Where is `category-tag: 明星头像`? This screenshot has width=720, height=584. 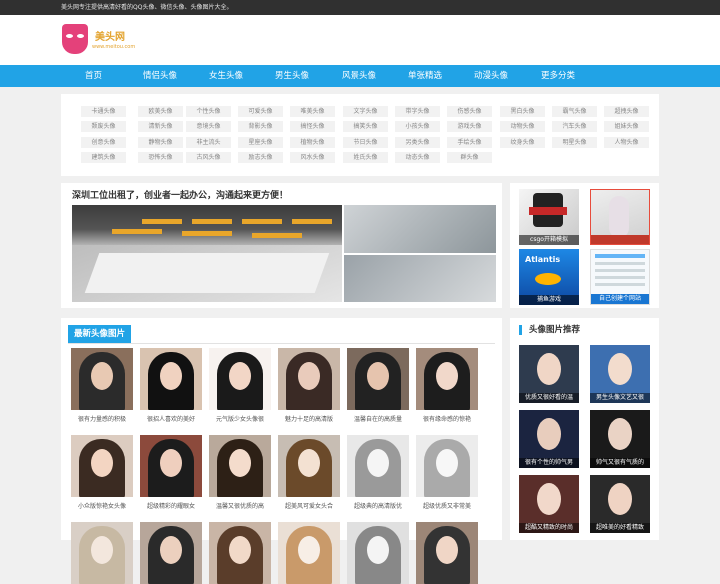
category-tag: 明星头像 is located at coordinates (574, 142).